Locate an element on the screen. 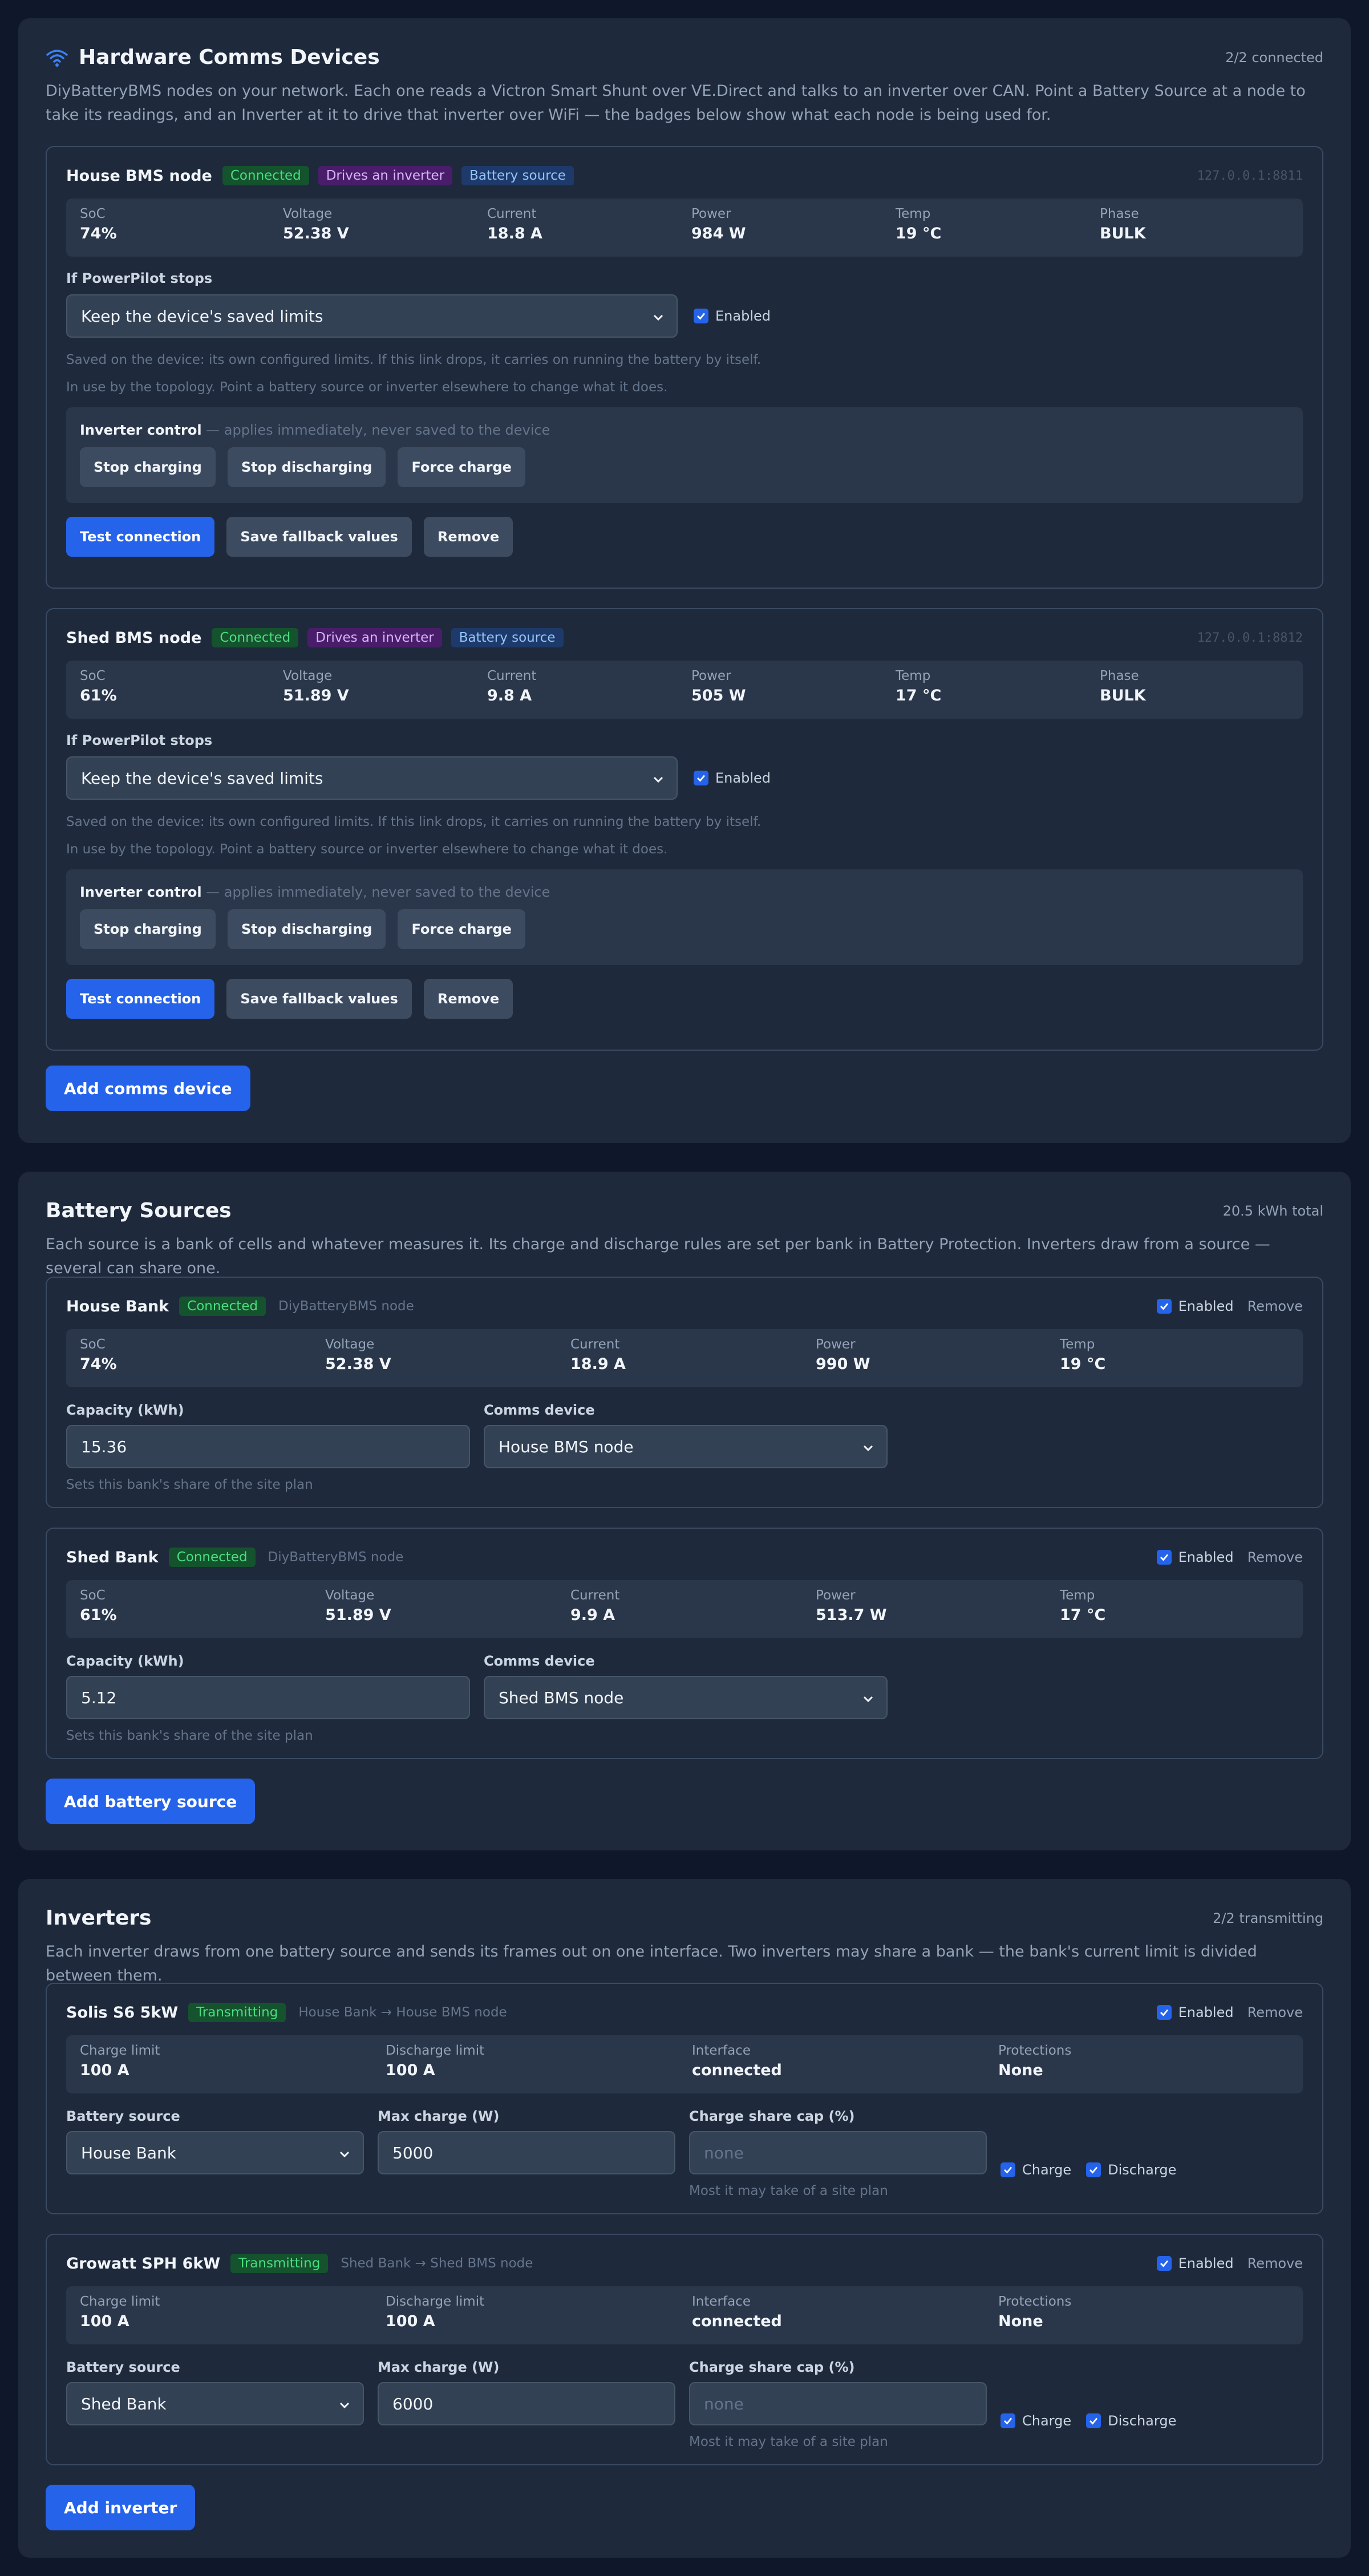 The width and height of the screenshot is (1369, 2576). stat-voltage: Voltage 51.89 V is located at coordinates (316, 686).